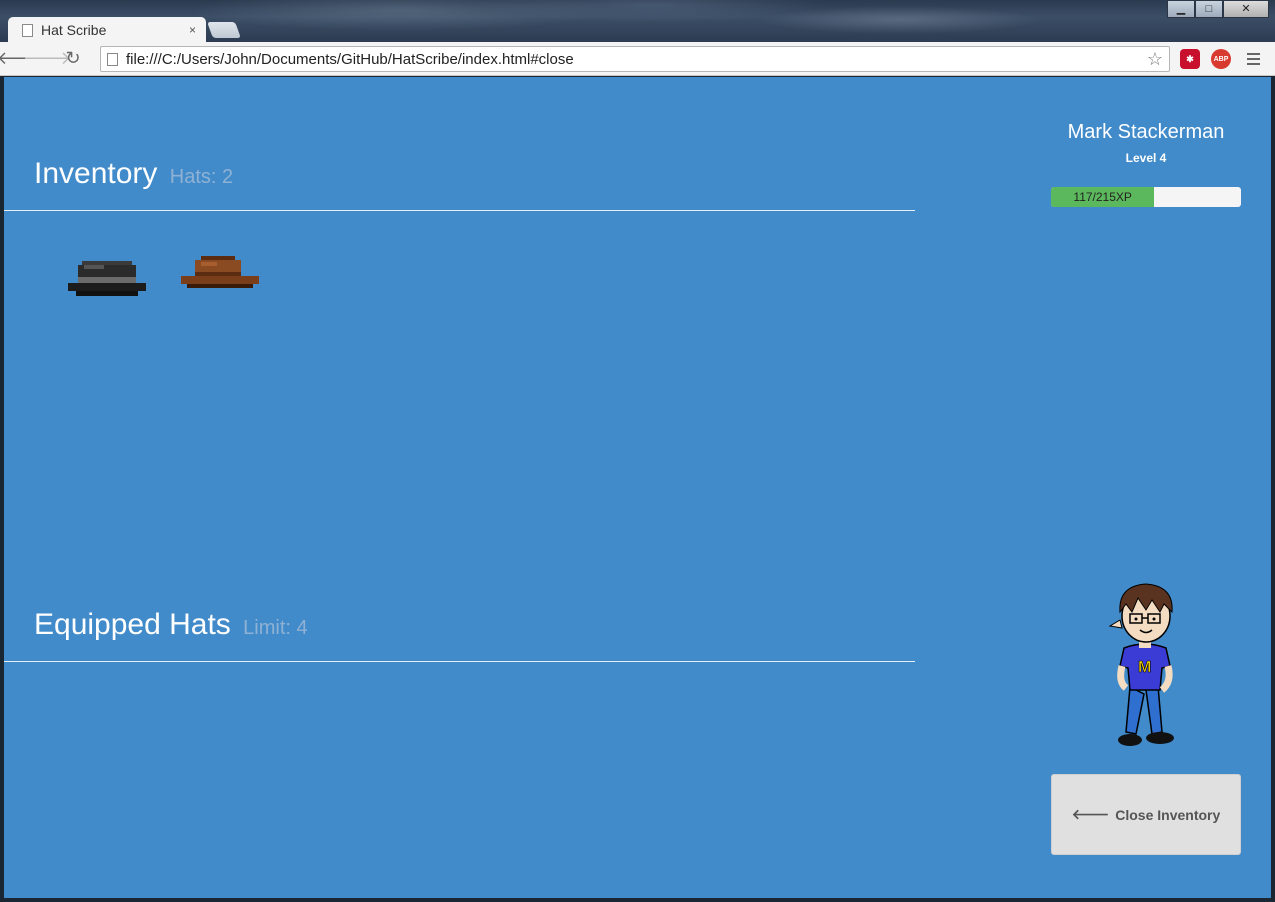  What do you see at coordinates (459, 661) in the screenshot?
I see `equipped-divider` at bounding box center [459, 661].